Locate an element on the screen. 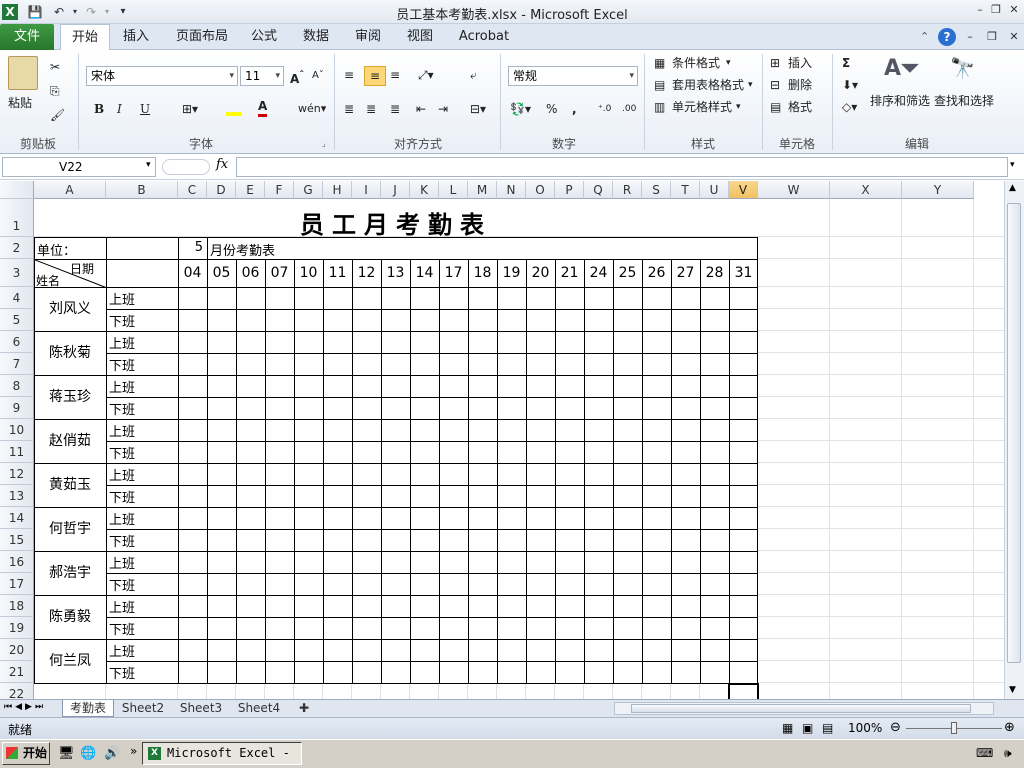  column-header-r: R is located at coordinates (627, 190).